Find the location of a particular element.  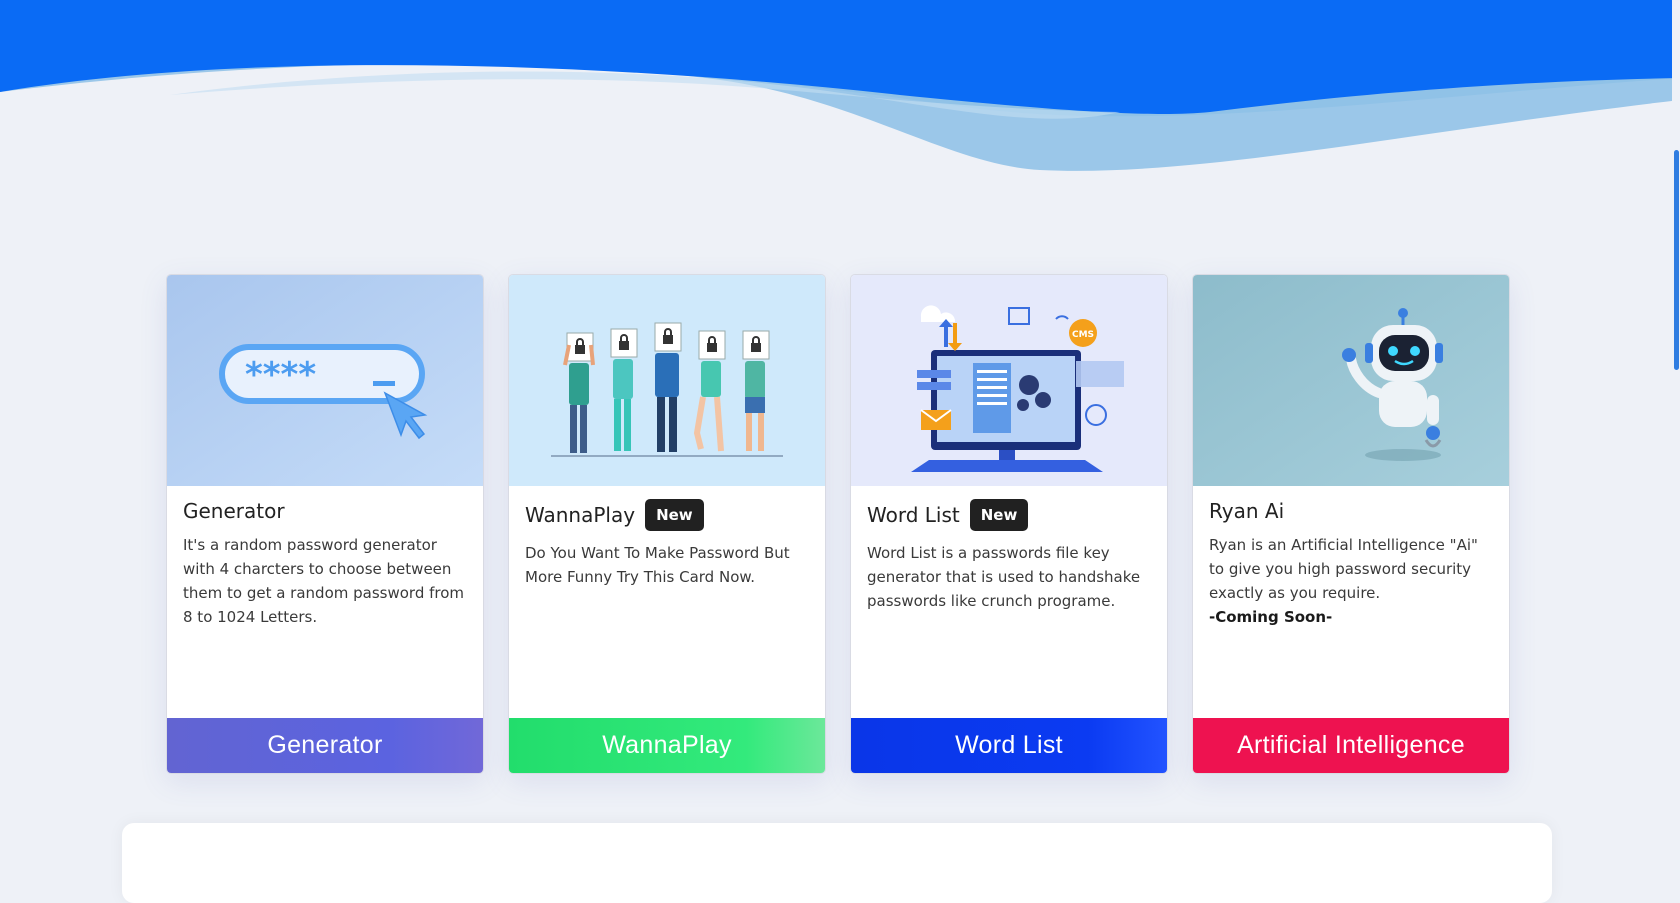

generator-button: Generator is located at coordinates (325, 745).